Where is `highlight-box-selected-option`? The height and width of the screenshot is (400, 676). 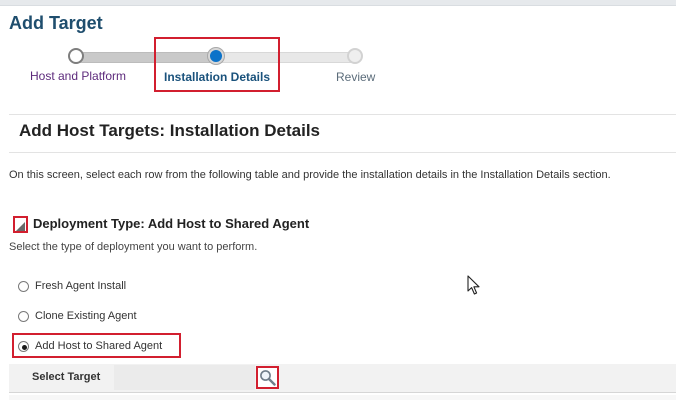 highlight-box-selected-option is located at coordinates (96, 345).